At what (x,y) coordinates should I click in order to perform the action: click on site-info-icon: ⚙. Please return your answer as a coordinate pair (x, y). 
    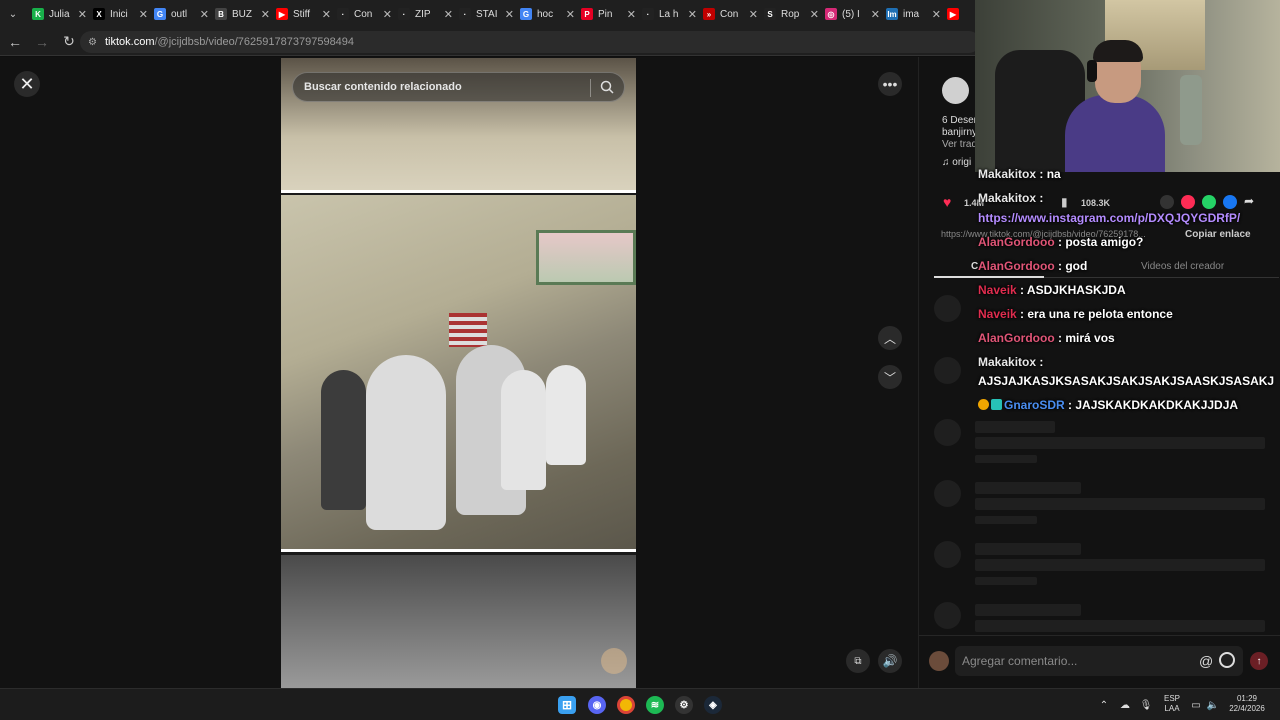
    Looking at the image, I should click on (92, 42).